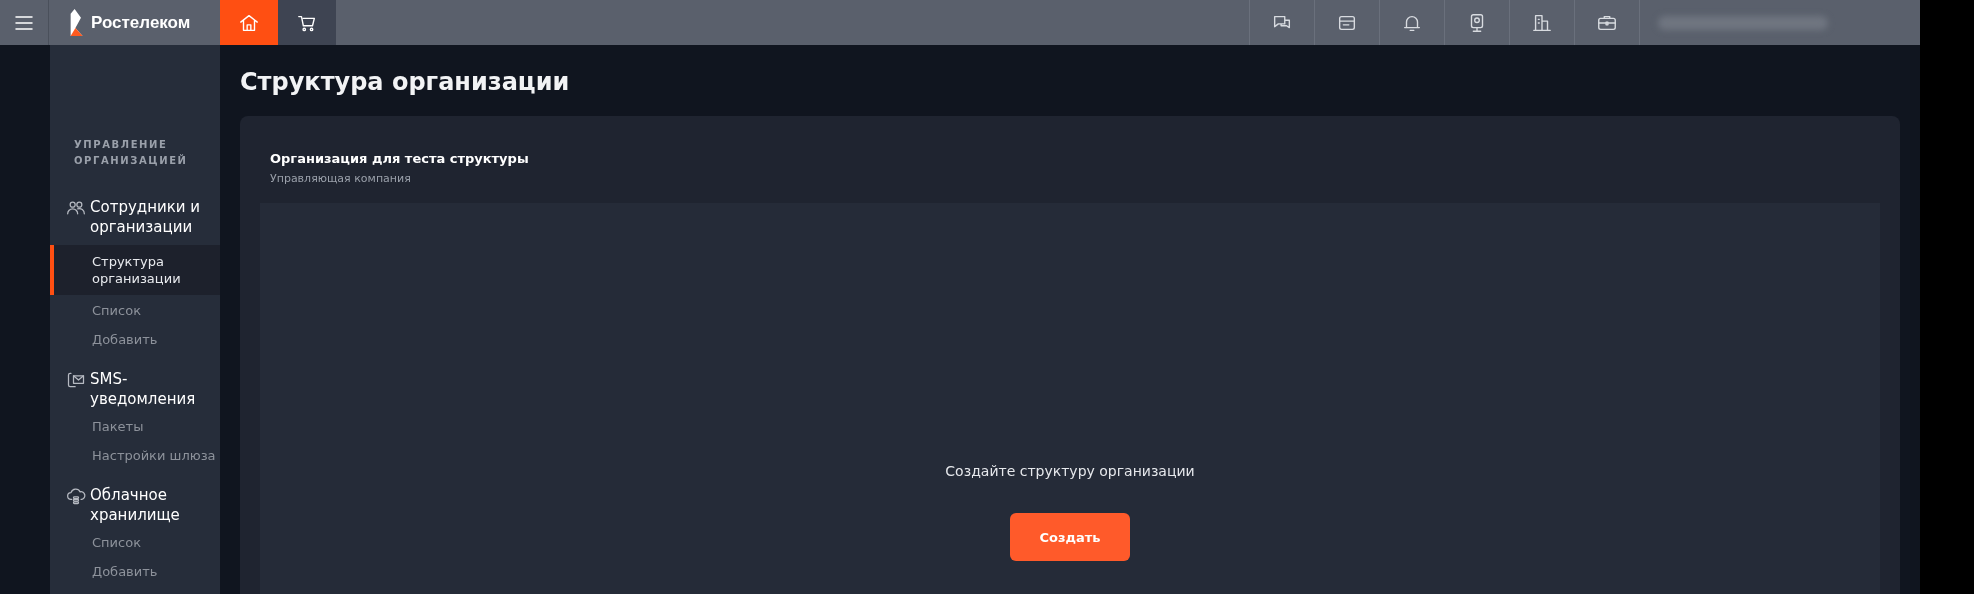 Image resolution: width=1974 pixels, height=594 pixels. Describe the element at coordinates (135, 426) in the screenshot. I see `sidebar-item: Пакеты` at that location.